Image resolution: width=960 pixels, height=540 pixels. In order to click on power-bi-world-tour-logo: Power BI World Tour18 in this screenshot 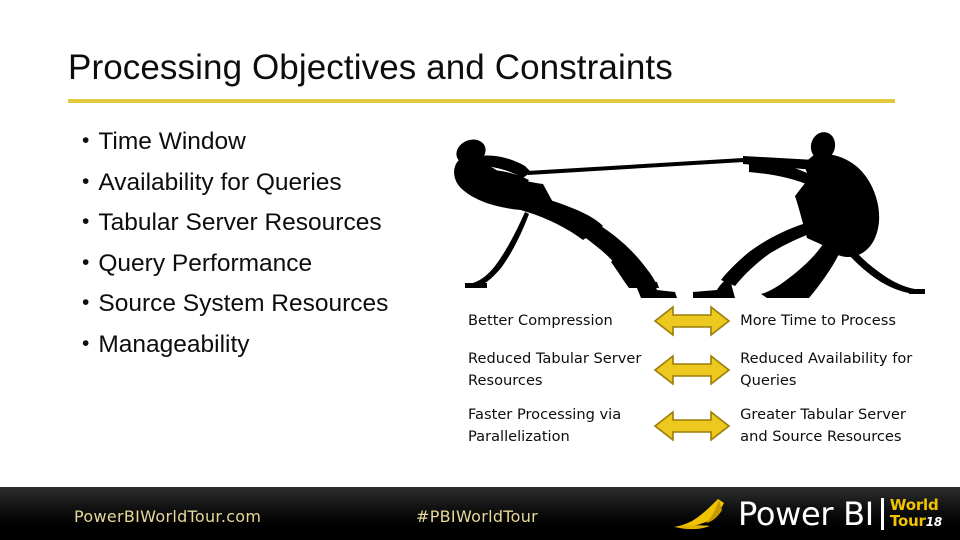, I will do `click(807, 514)`.